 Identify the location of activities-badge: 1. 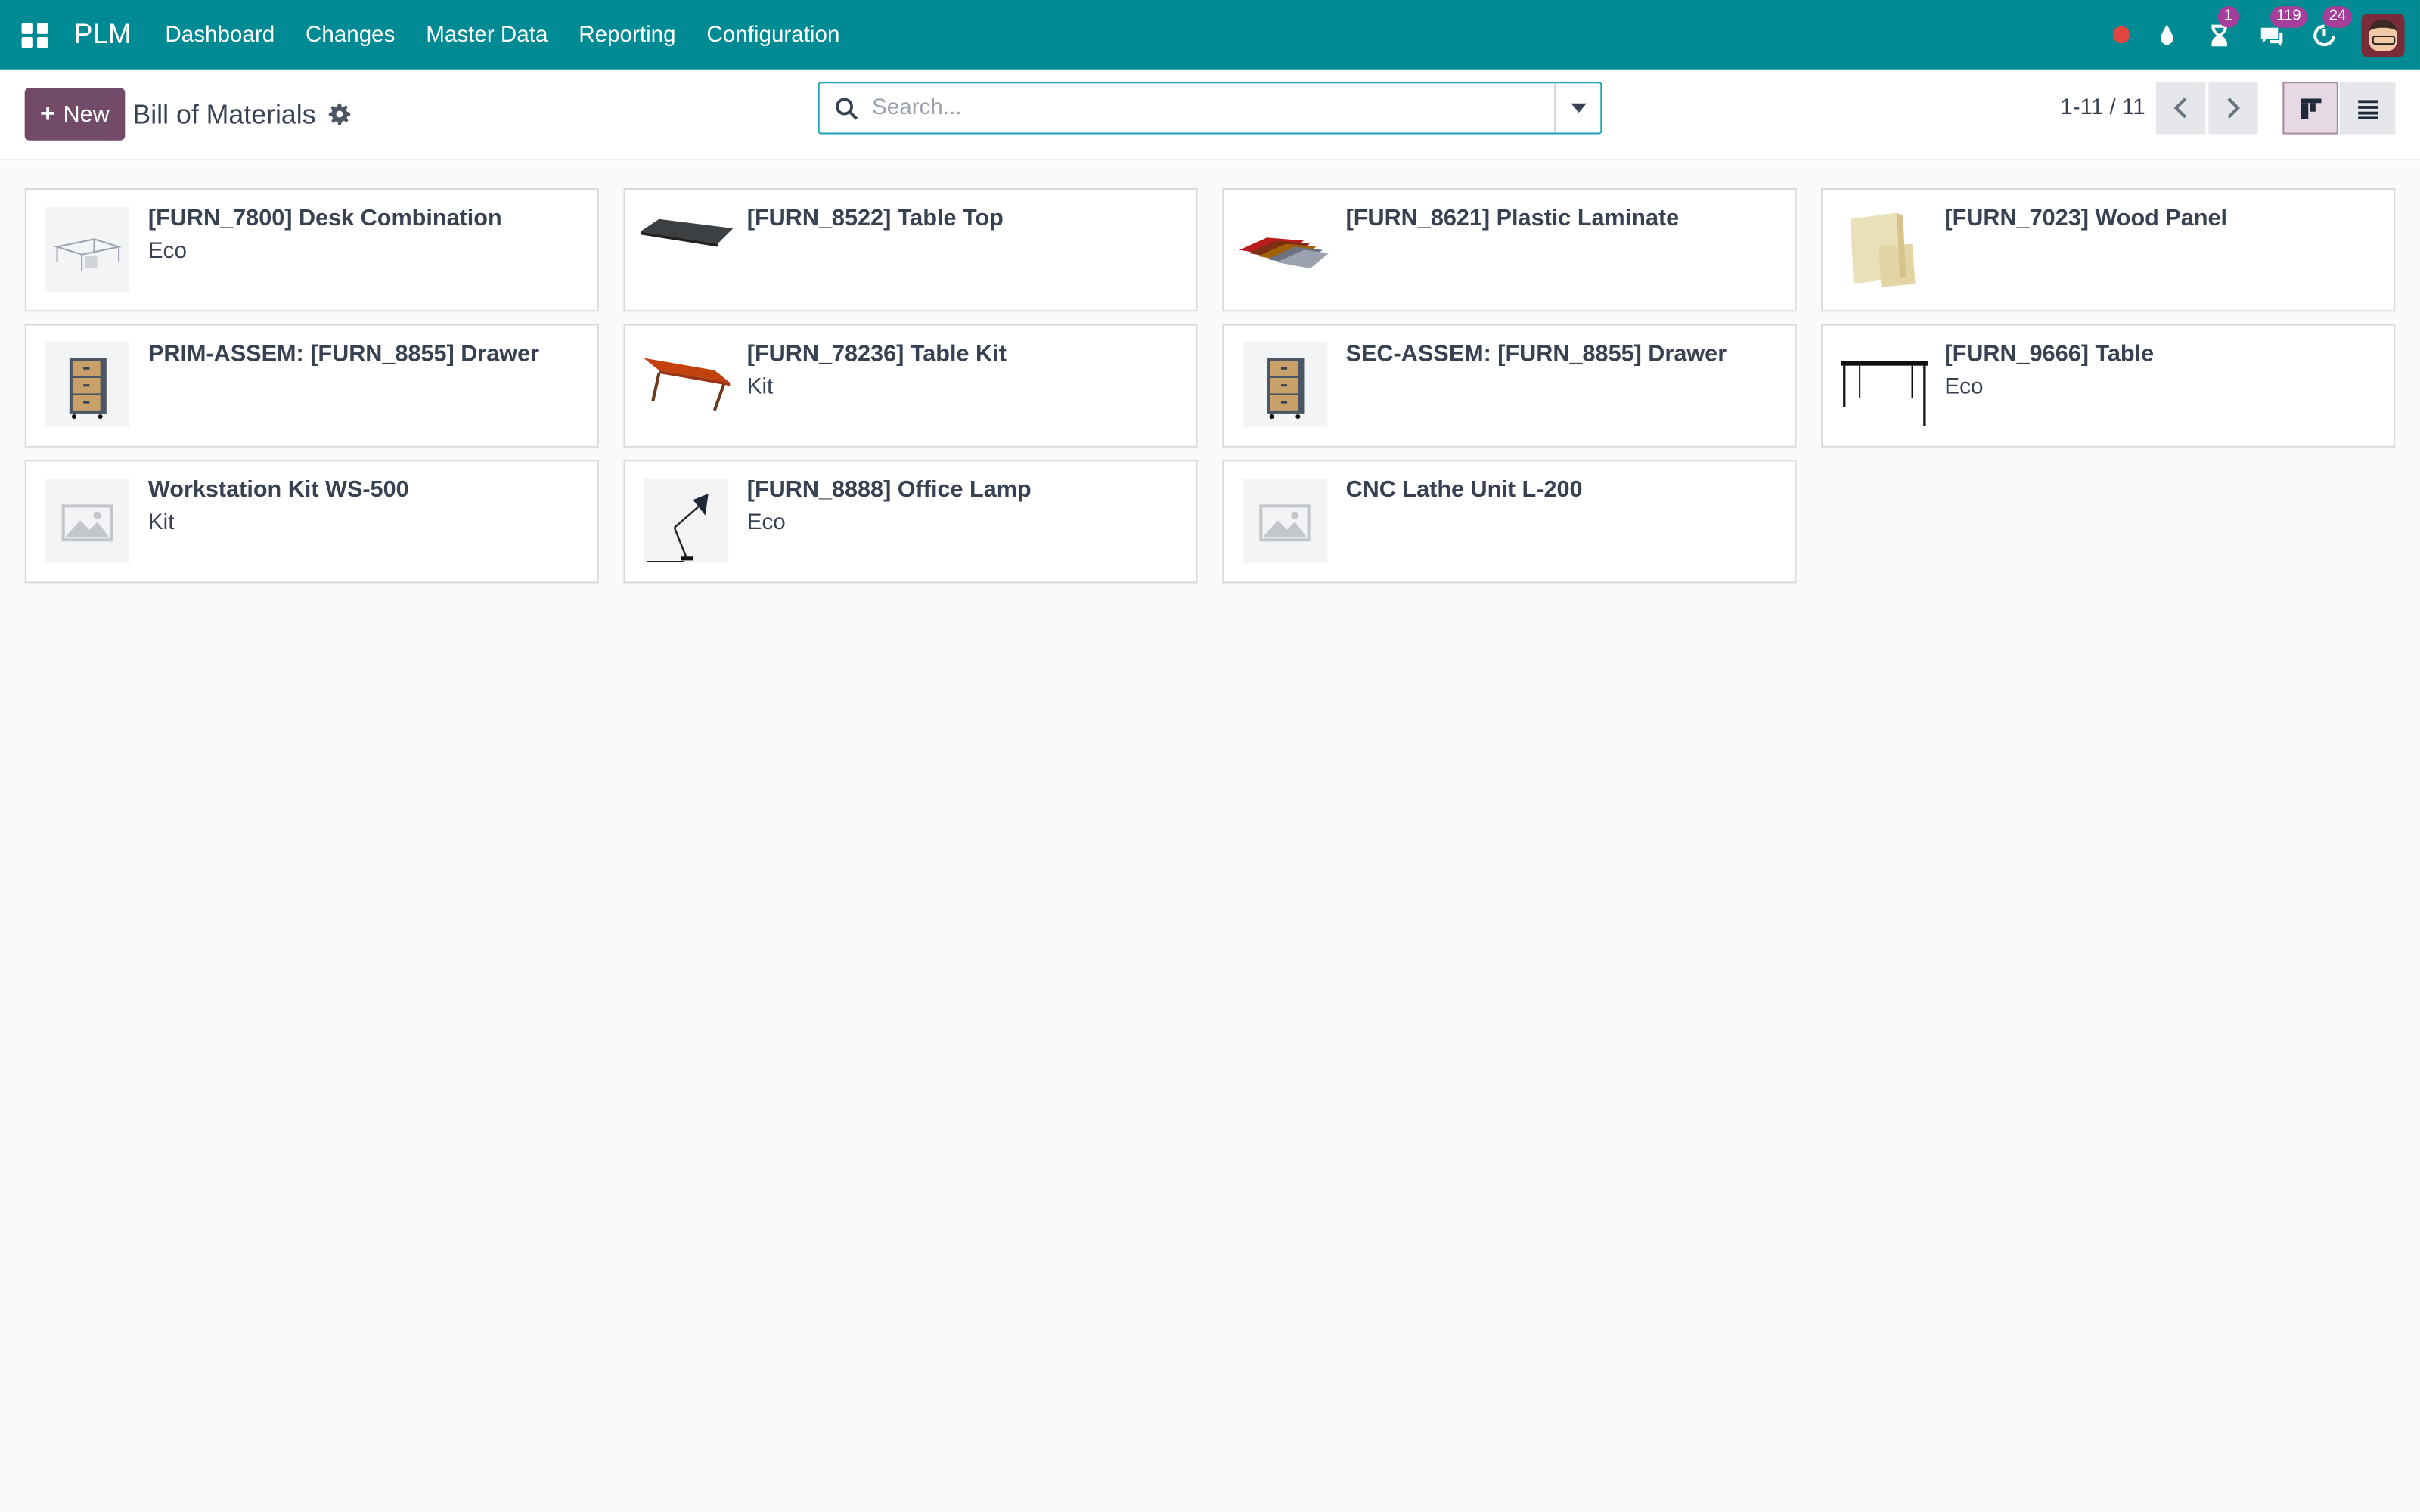
(2228, 16).